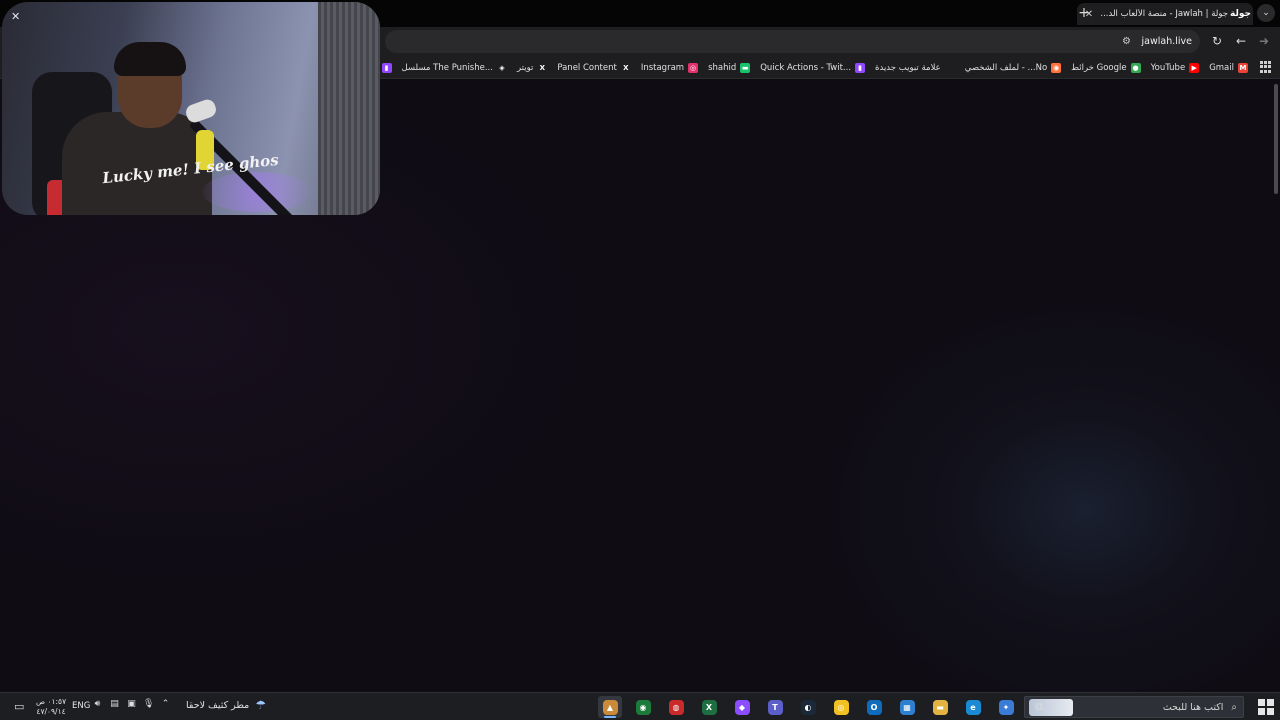  Describe the element at coordinates (1264, 41) in the screenshot. I see `forward-icon: ➜` at that location.